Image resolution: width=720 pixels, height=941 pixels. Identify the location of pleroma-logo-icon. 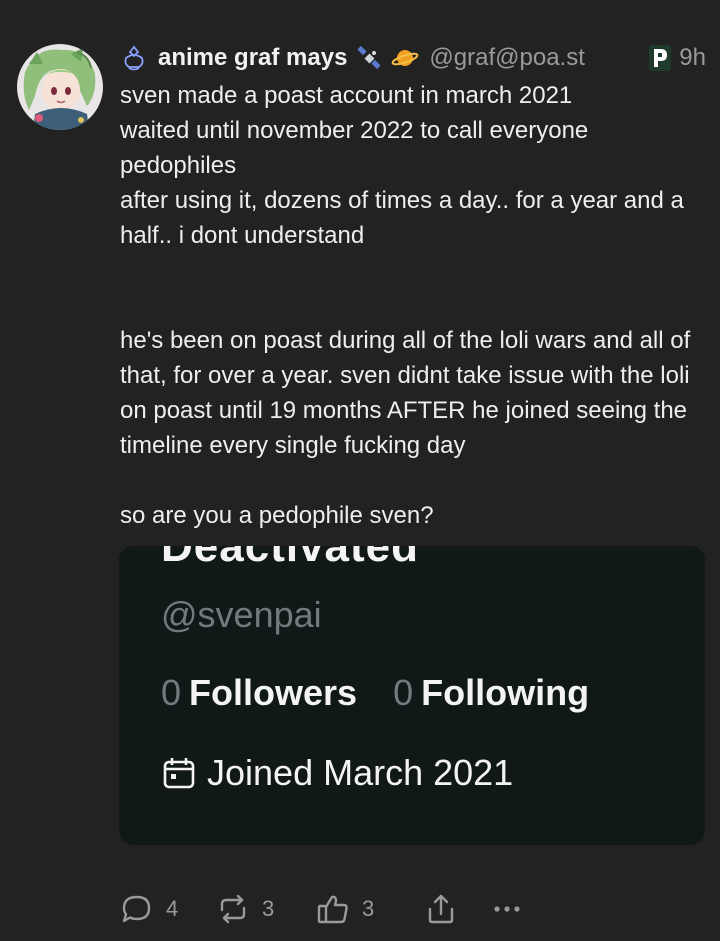
(660, 58).